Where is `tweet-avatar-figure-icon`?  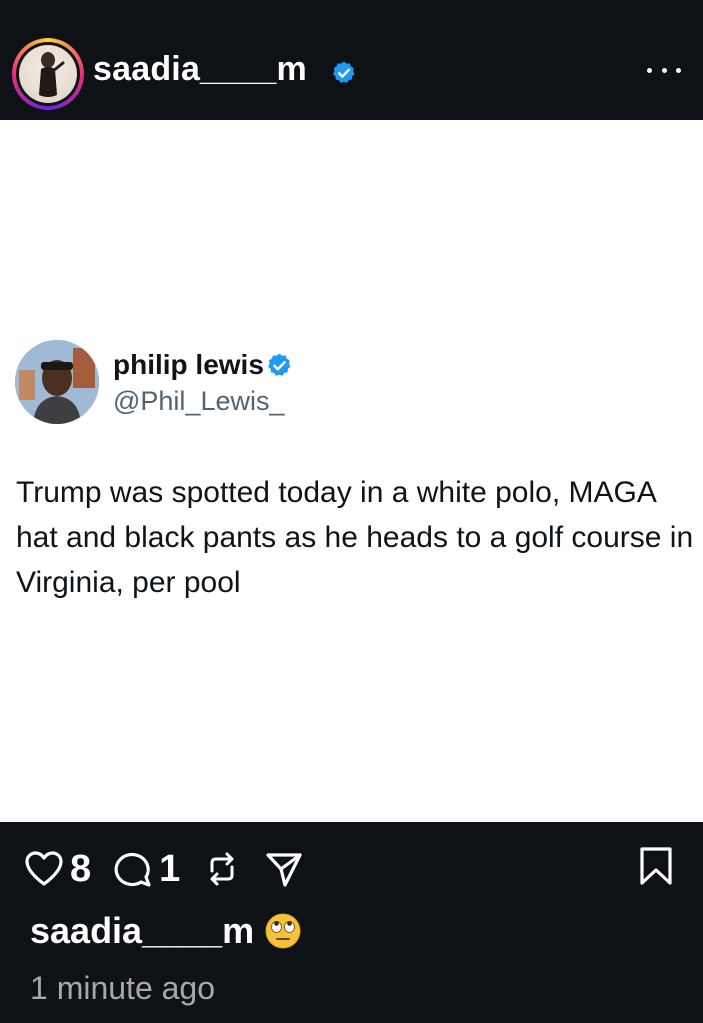
tweet-avatar-figure-icon is located at coordinates (57, 382).